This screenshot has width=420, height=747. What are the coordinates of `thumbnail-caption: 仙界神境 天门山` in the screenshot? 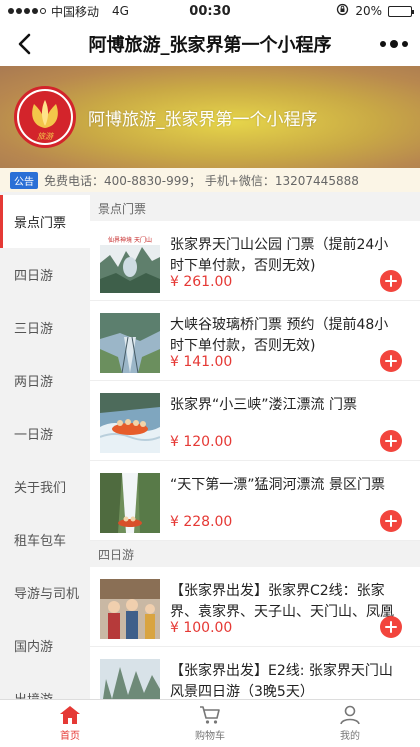 It's located at (130, 240).